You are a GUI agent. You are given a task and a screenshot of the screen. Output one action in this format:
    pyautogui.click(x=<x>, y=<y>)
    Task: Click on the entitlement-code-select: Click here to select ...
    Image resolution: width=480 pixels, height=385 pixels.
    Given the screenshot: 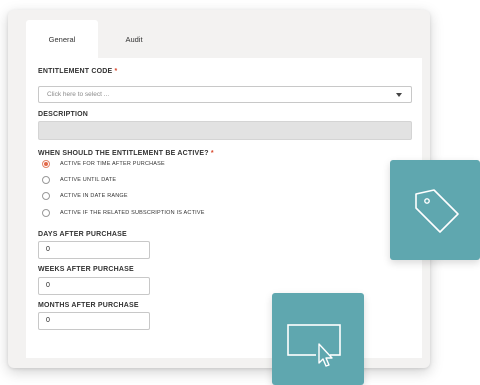 What is the action you would take?
    pyautogui.click(x=225, y=94)
    